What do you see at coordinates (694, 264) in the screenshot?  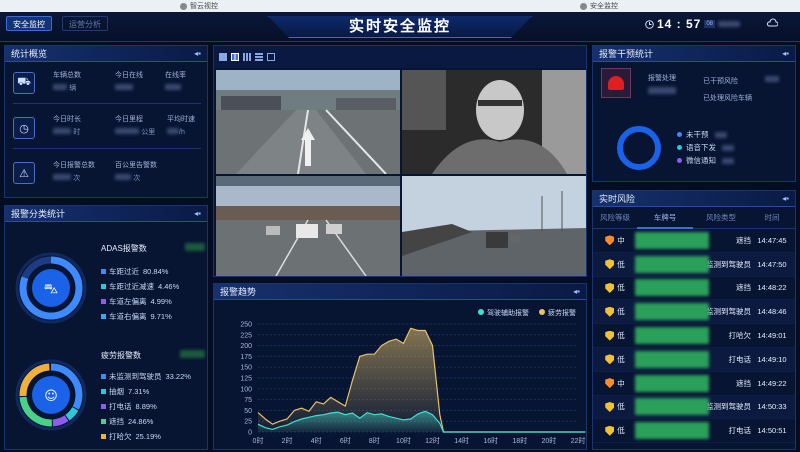 I see `risk-row: 低 未监测到驾驶员 14:47:50` at bounding box center [694, 264].